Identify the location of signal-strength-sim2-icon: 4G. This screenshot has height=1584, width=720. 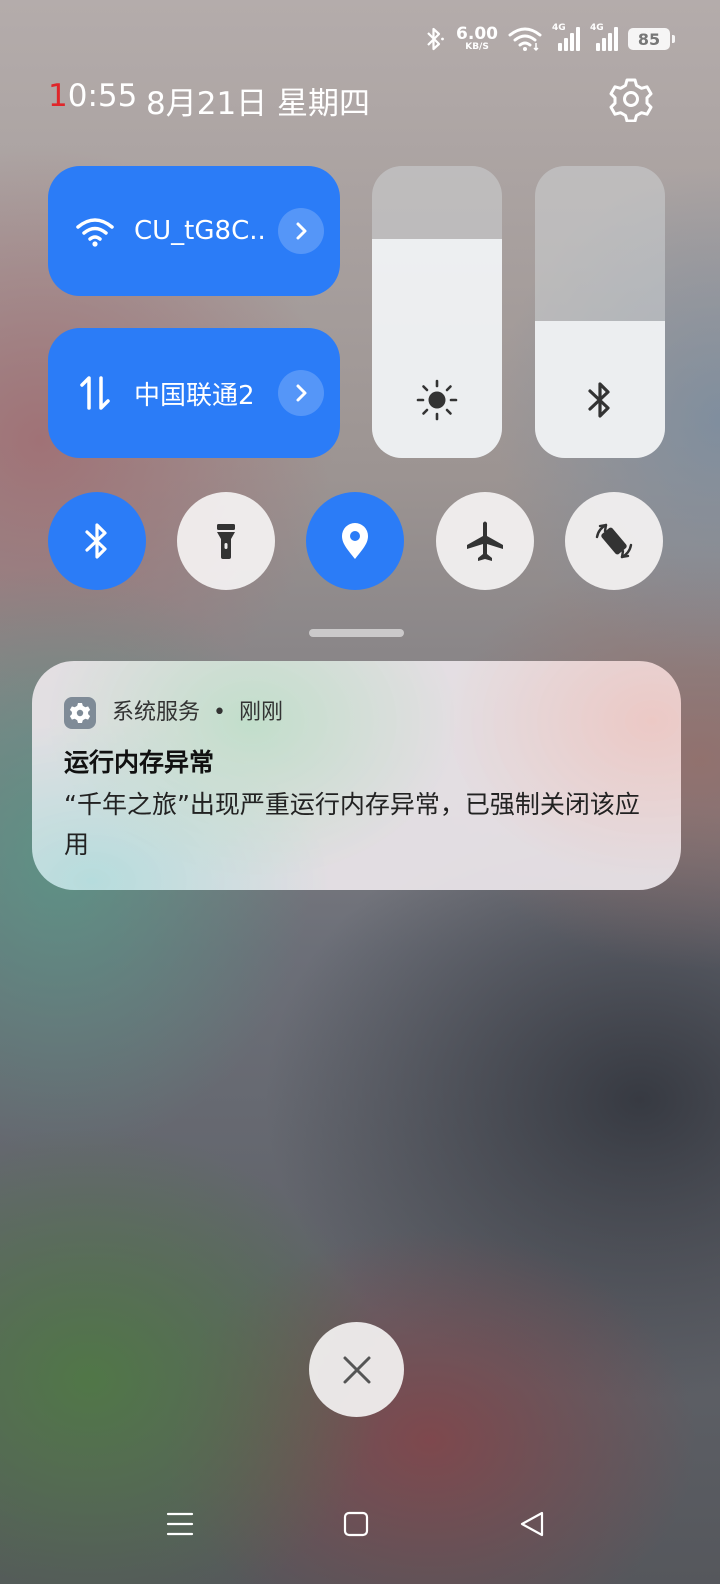
(604, 37).